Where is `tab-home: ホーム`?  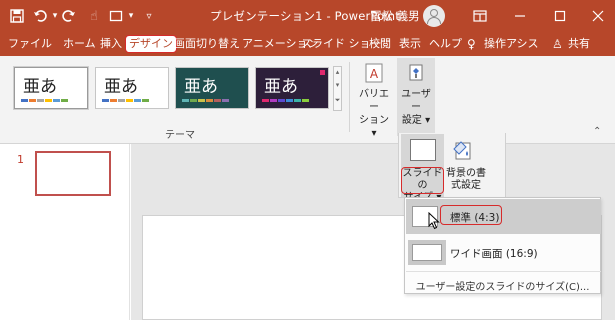
tab-home: ホーム is located at coordinates (79, 44).